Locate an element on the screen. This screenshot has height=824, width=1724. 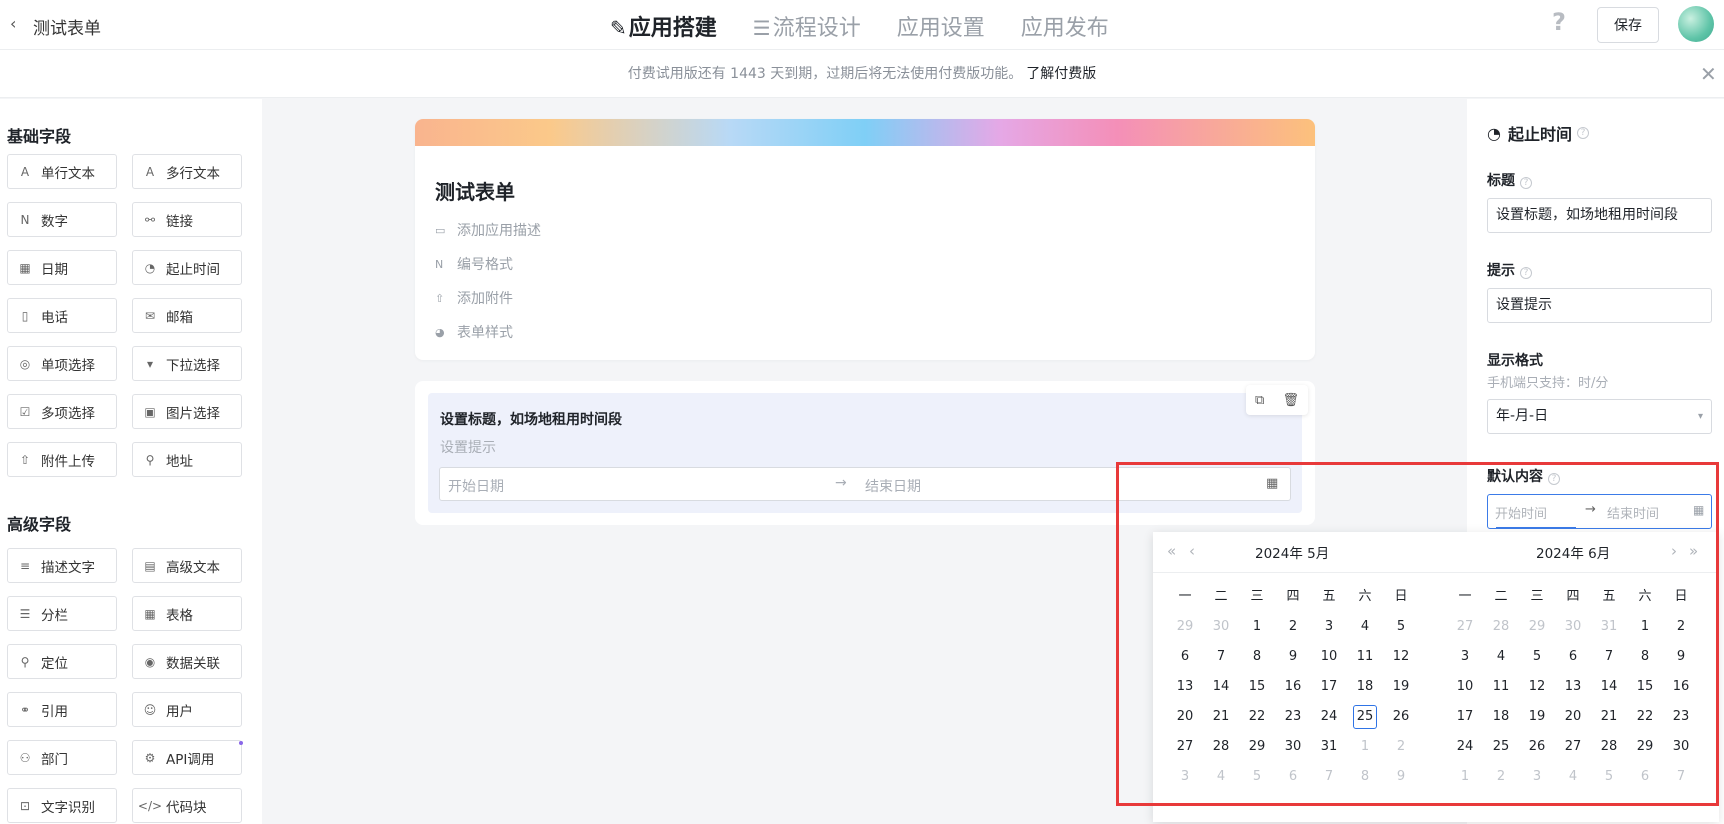
form-title: 测试表单 is located at coordinates (475, 190).